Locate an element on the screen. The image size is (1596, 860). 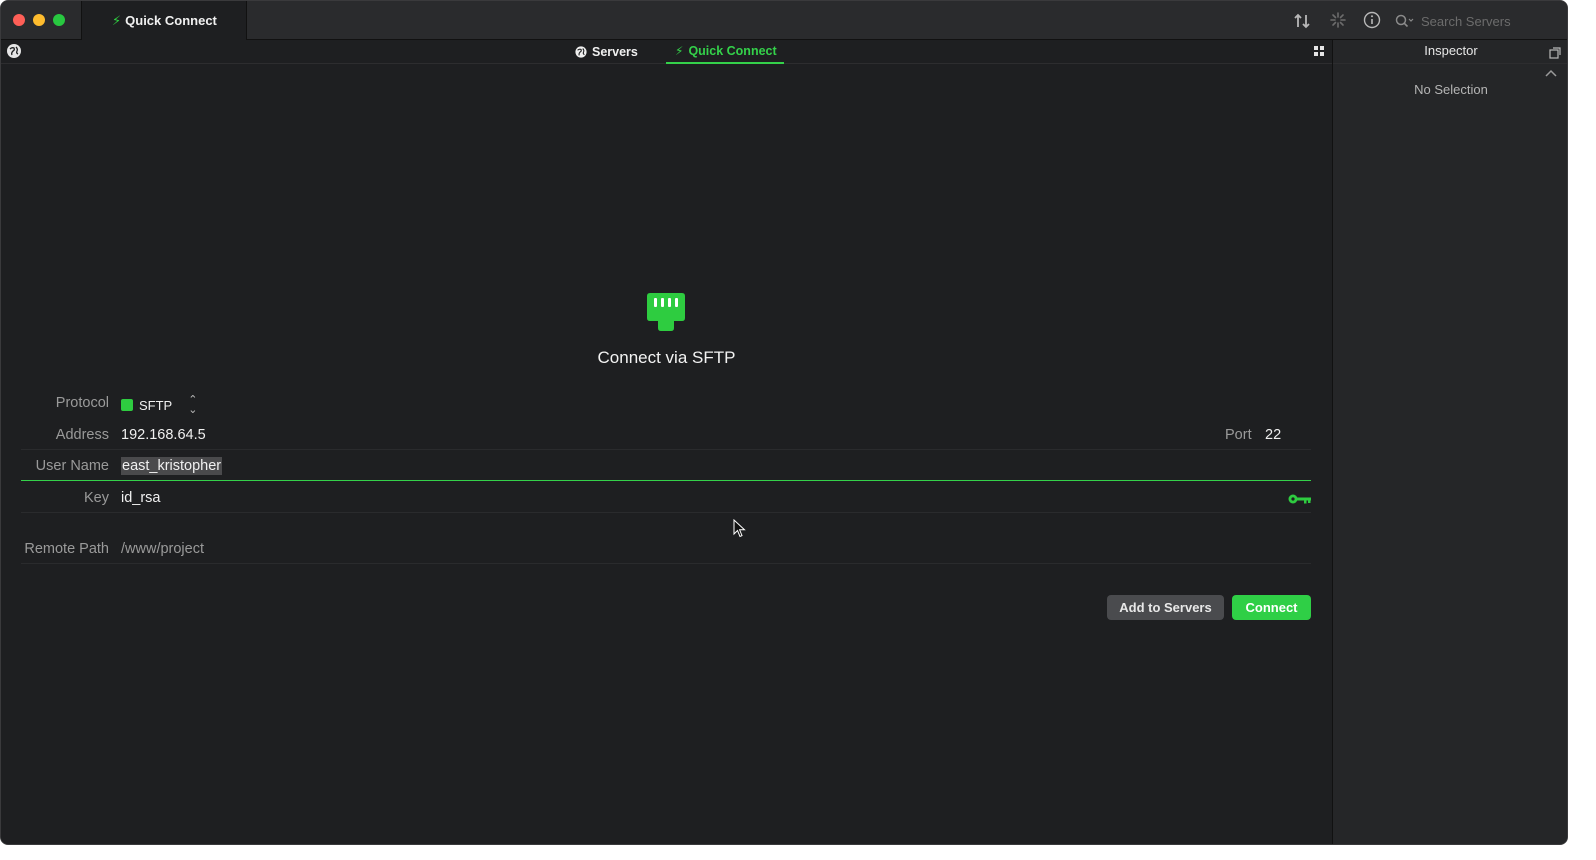
maximize-window-button is located at coordinates (59, 20).